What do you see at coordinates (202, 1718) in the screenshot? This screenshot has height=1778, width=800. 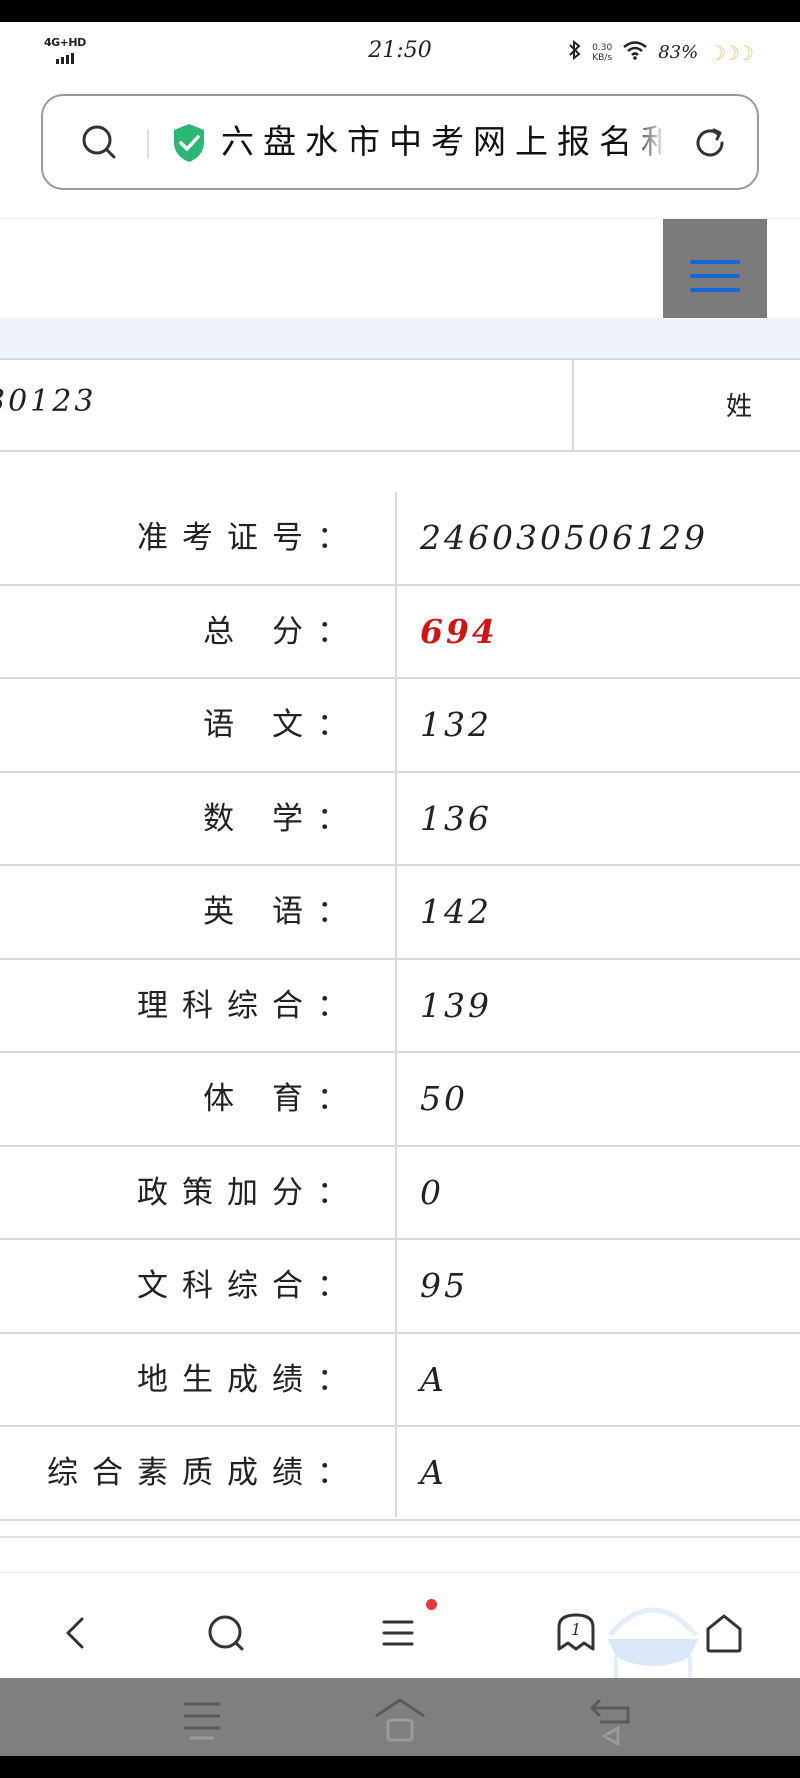 I see `recent-apps-icon` at bounding box center [202, 1718].